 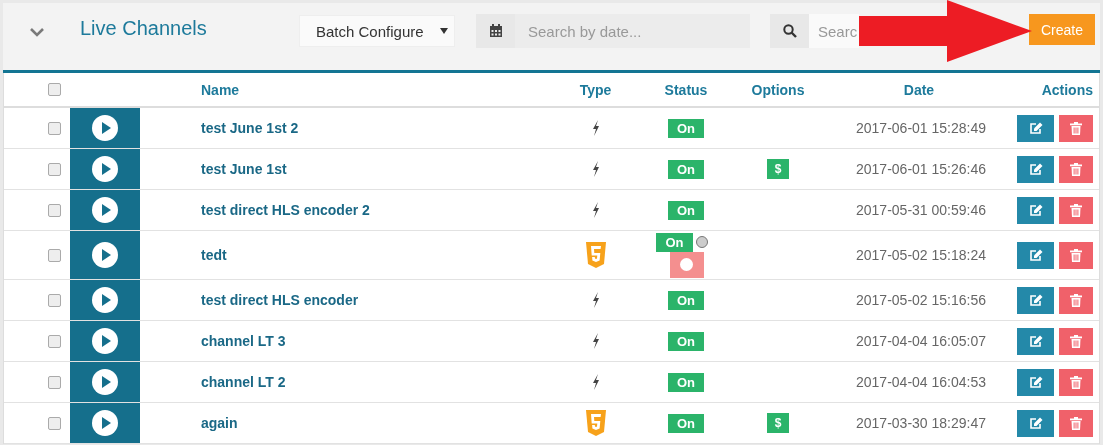 I want to click on record-button, so click(x=686, y=264).